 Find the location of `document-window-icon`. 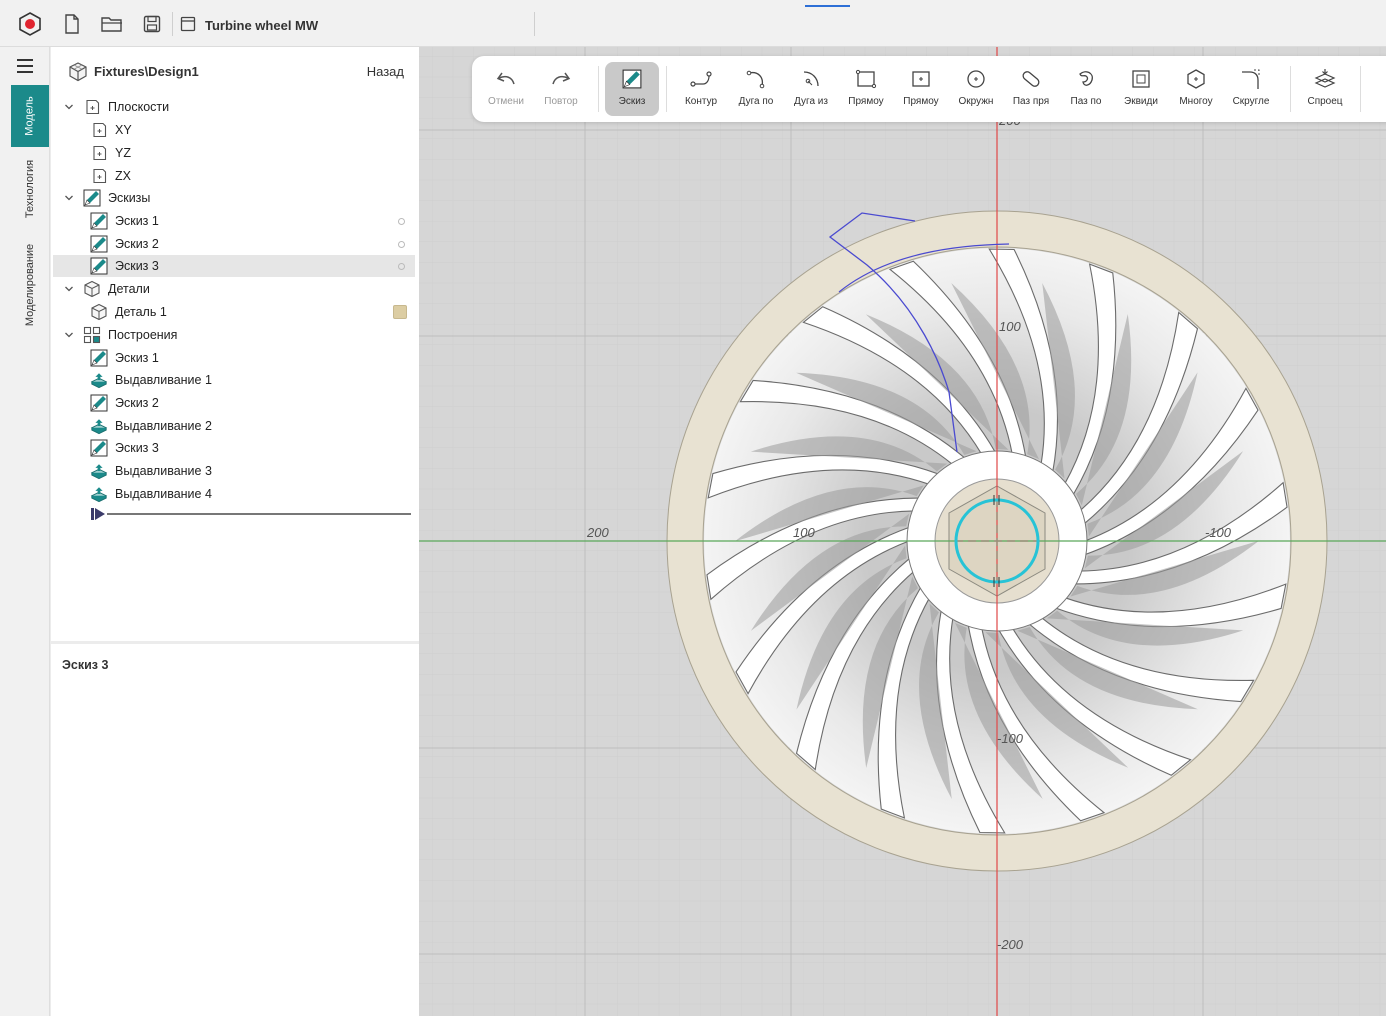

document-window-icon is located at coordinates (188, 24).